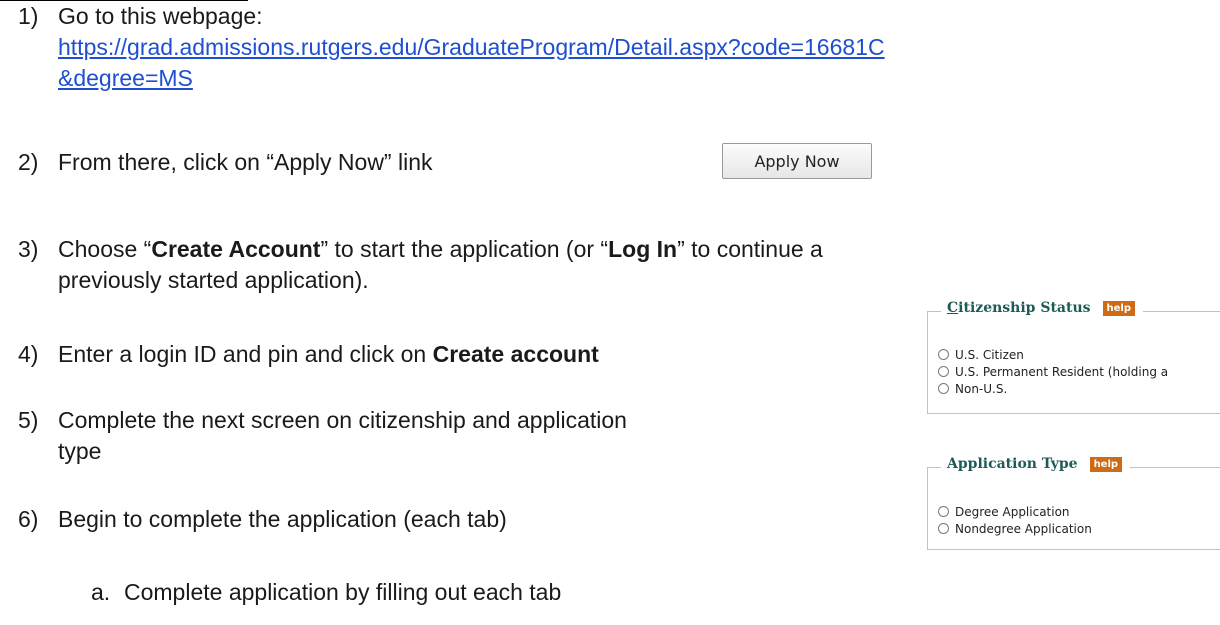 This screenshot has width=1220, height=625. What do you see at coordinates (28, 16) in the screenshot?
I see `step-number: 1)` at bounding box center [28, 16].